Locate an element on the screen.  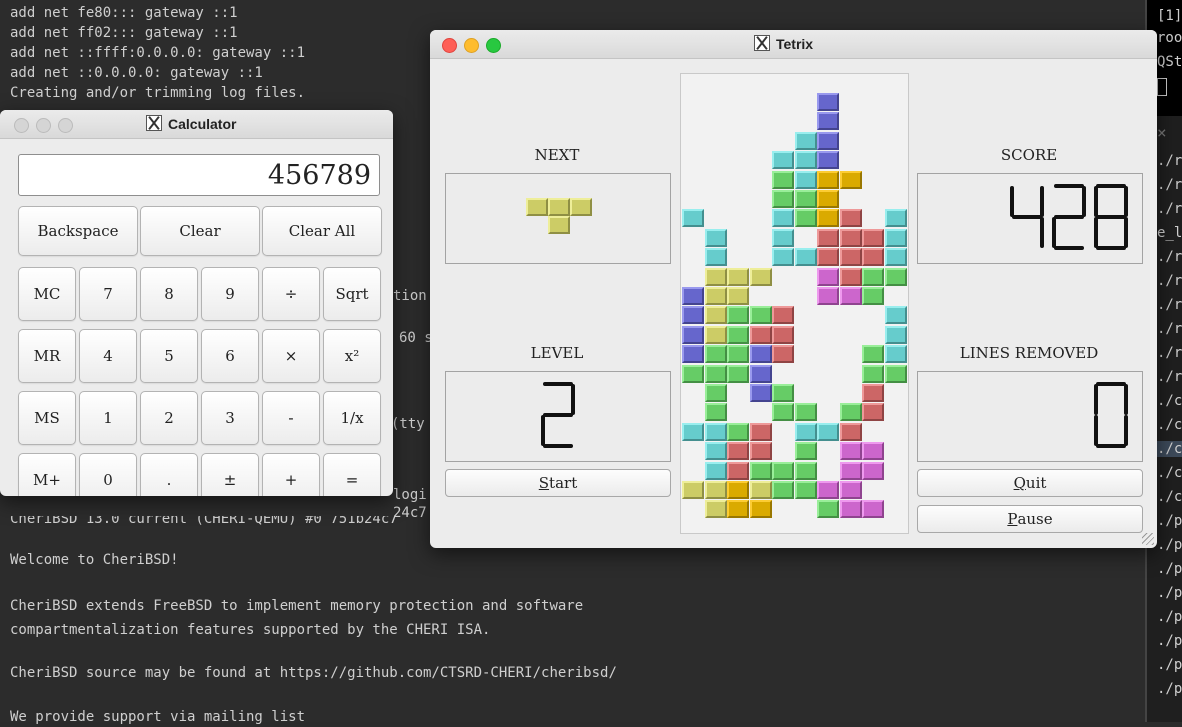
calculator-titlebar: Calculator is located at coordinates (196, 124).